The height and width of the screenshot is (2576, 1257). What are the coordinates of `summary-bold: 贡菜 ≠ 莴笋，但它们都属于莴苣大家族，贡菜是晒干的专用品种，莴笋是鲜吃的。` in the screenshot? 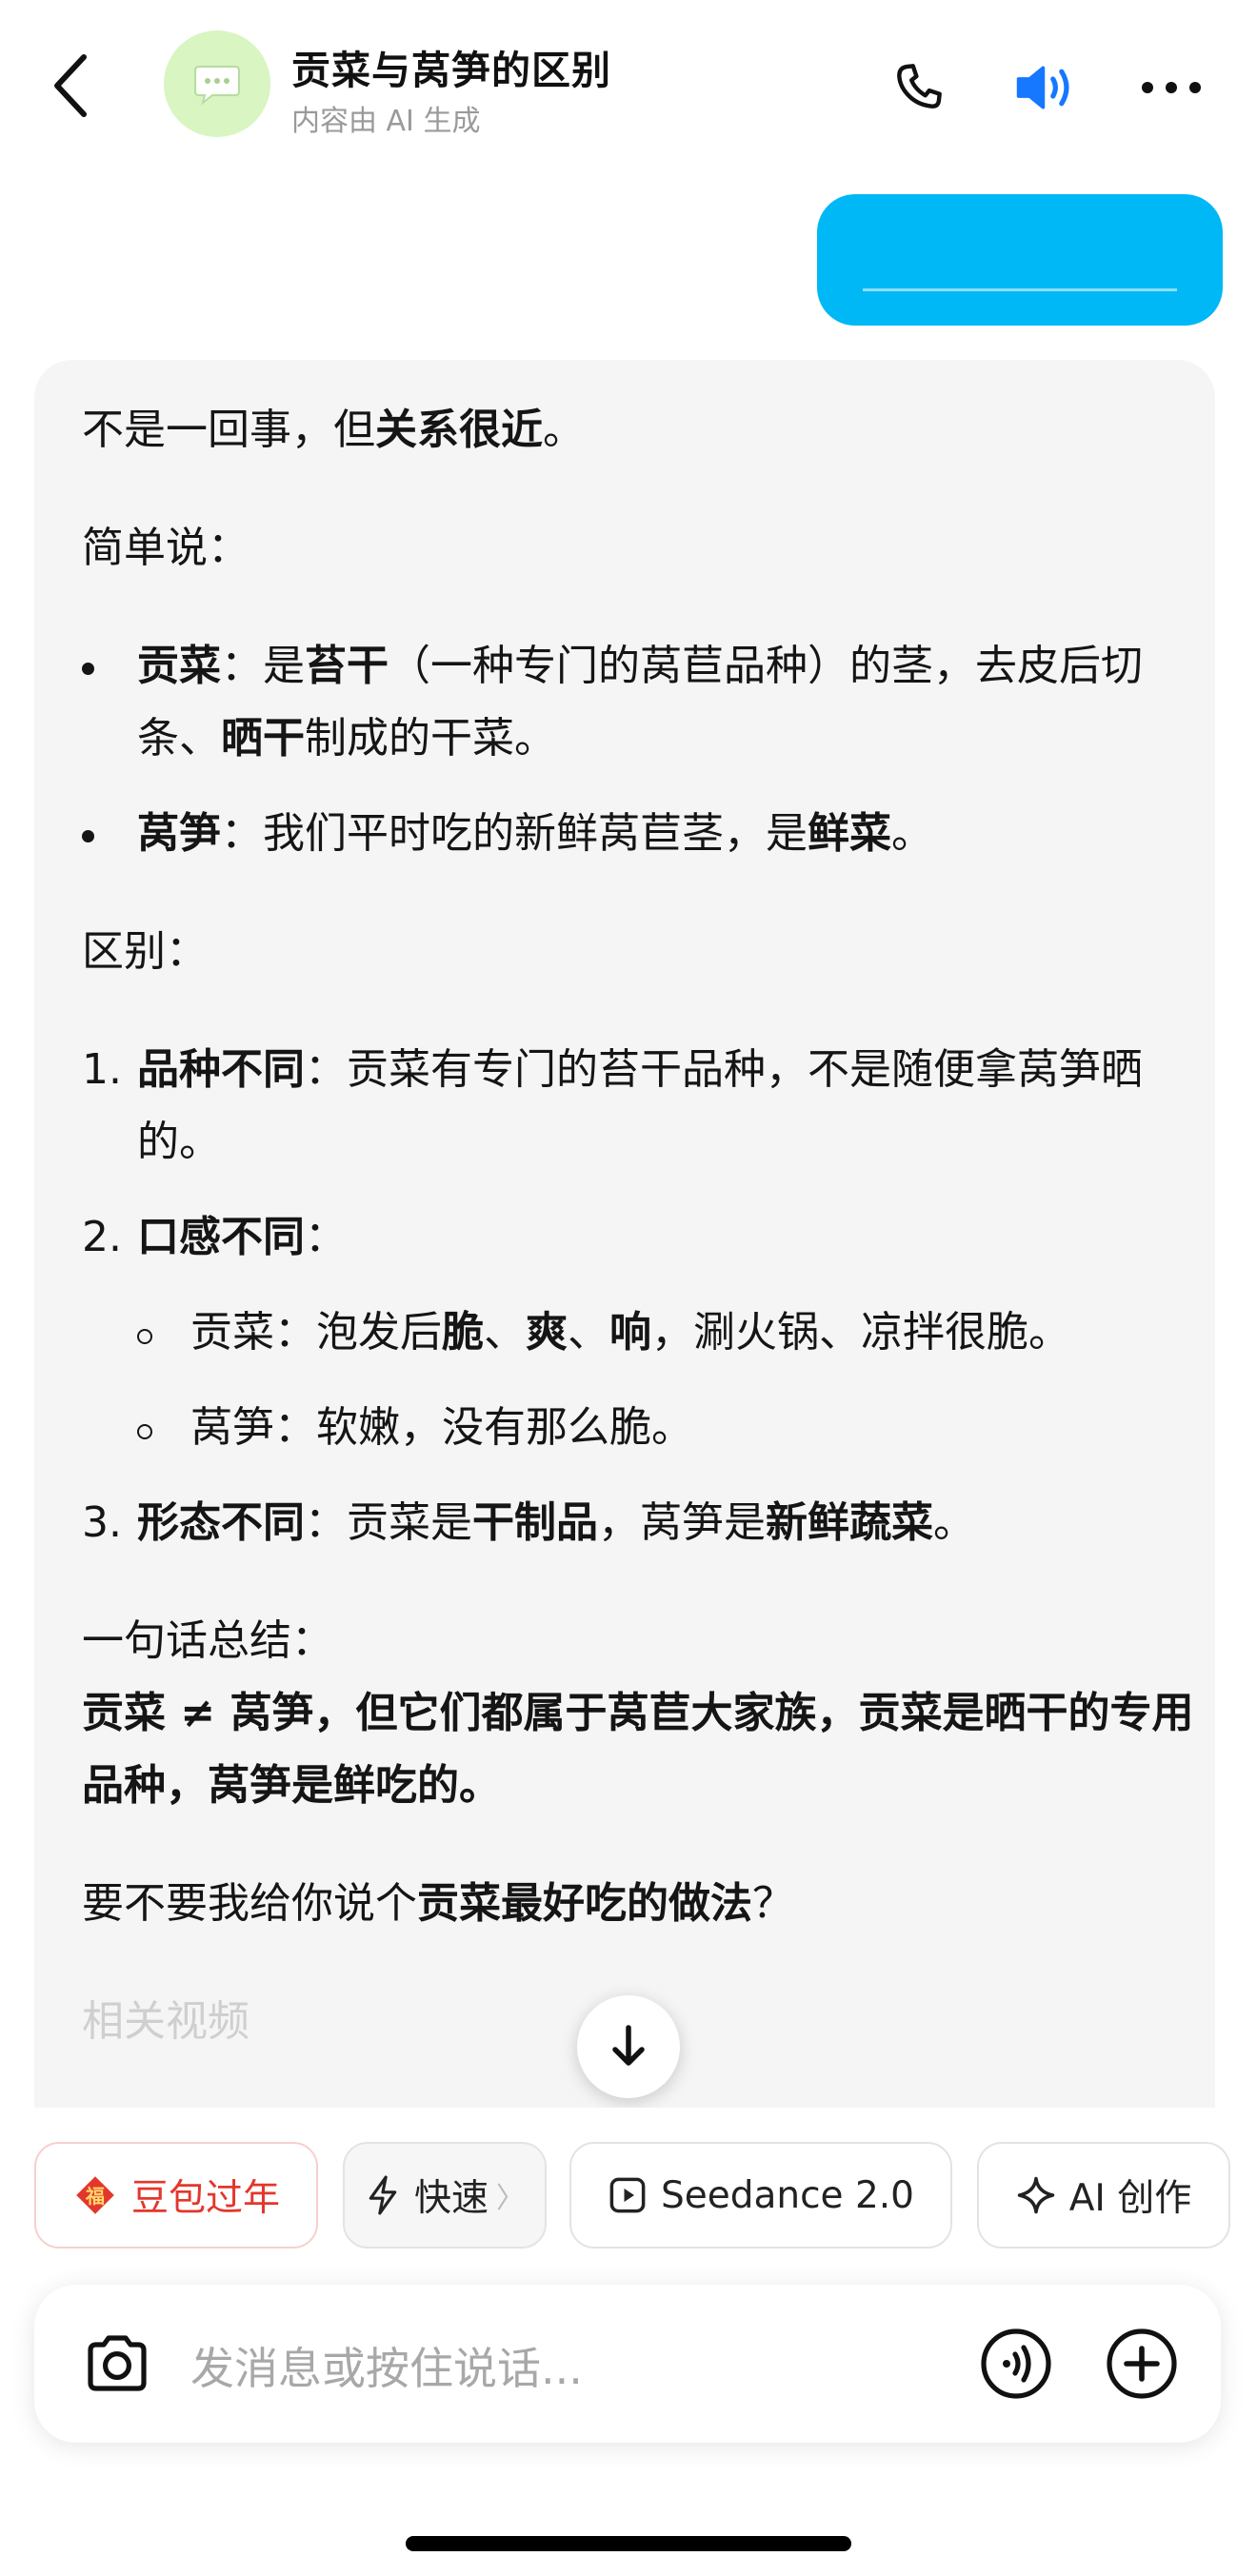 It's located at (638, 1749).